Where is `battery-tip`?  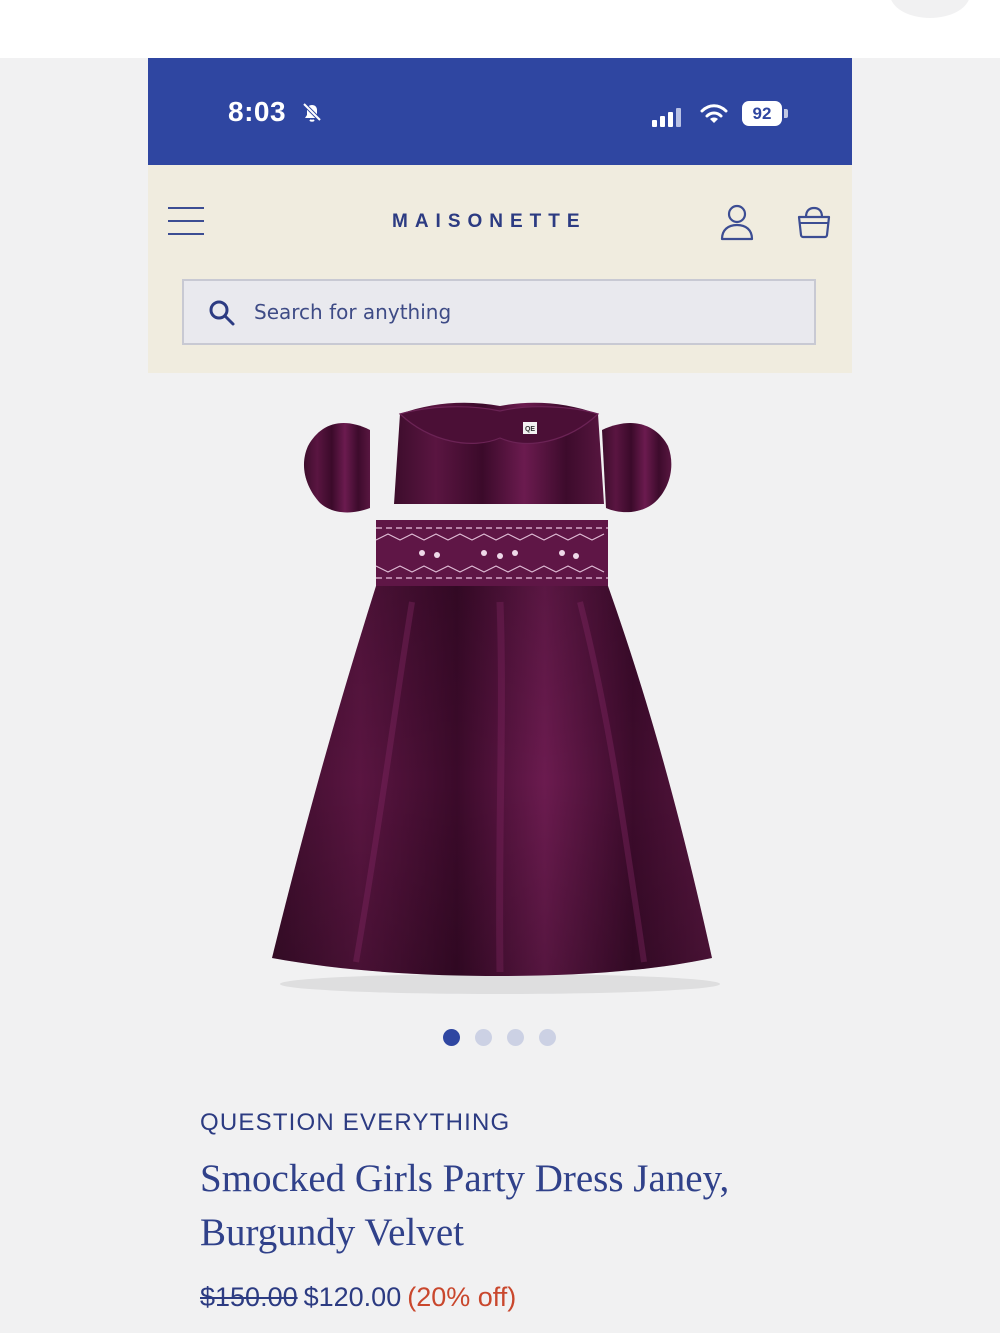
battery-tip is located at coordinates (786, 113).